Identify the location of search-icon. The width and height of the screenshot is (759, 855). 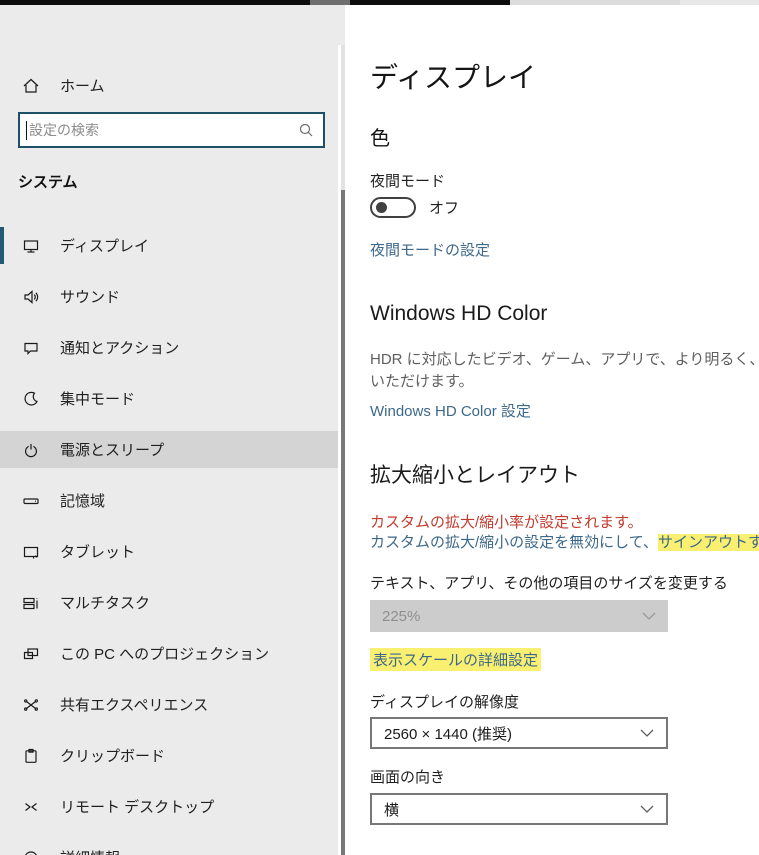
(306, 130).